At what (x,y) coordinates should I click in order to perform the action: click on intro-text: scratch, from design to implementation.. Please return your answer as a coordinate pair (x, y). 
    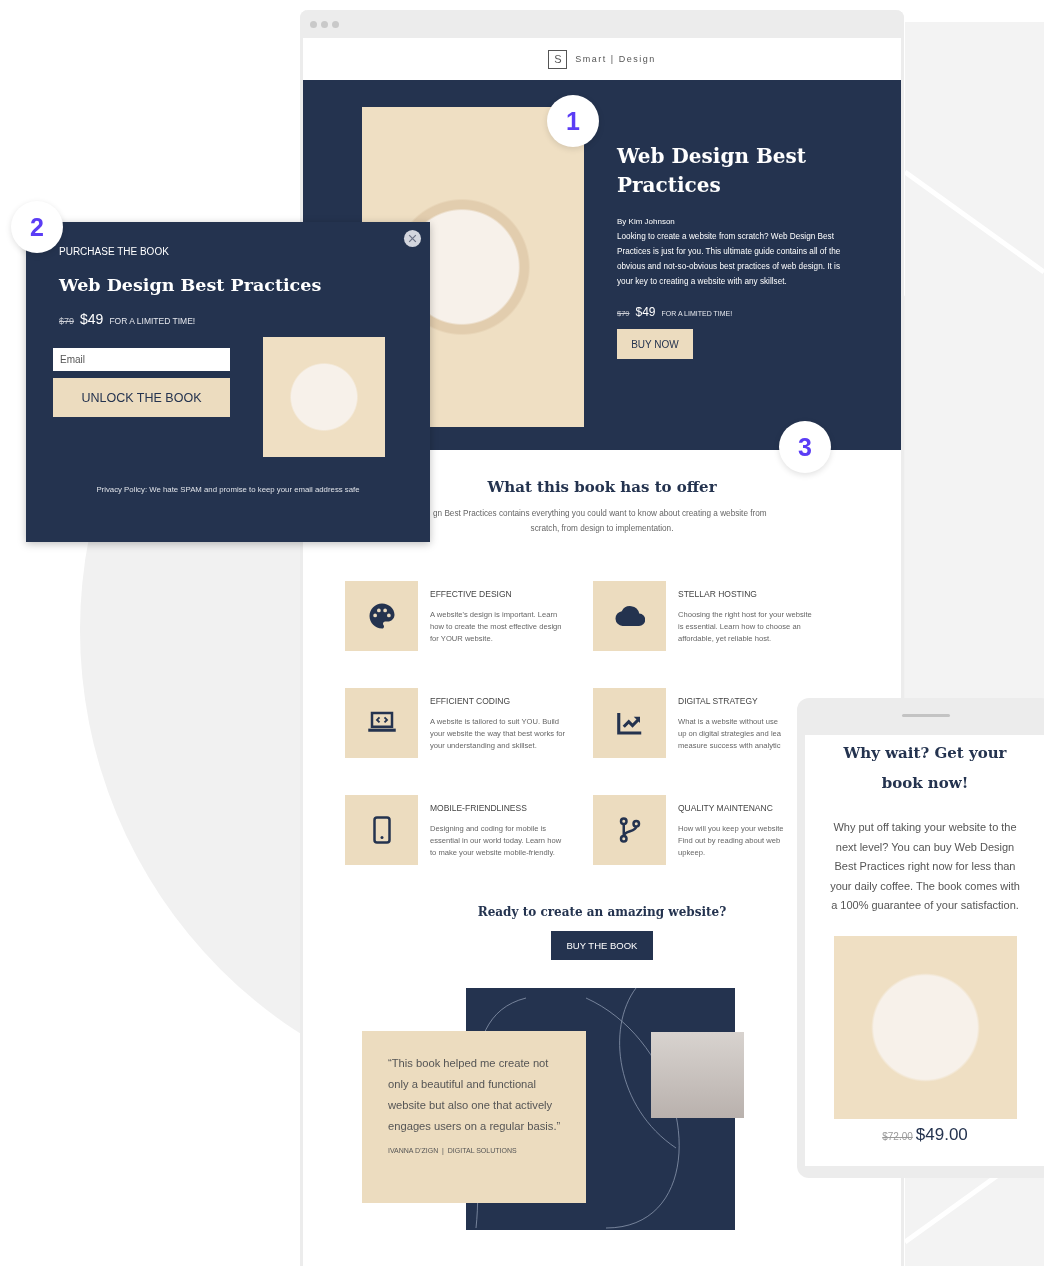
    Looking at the image, I should click on (602, 529).